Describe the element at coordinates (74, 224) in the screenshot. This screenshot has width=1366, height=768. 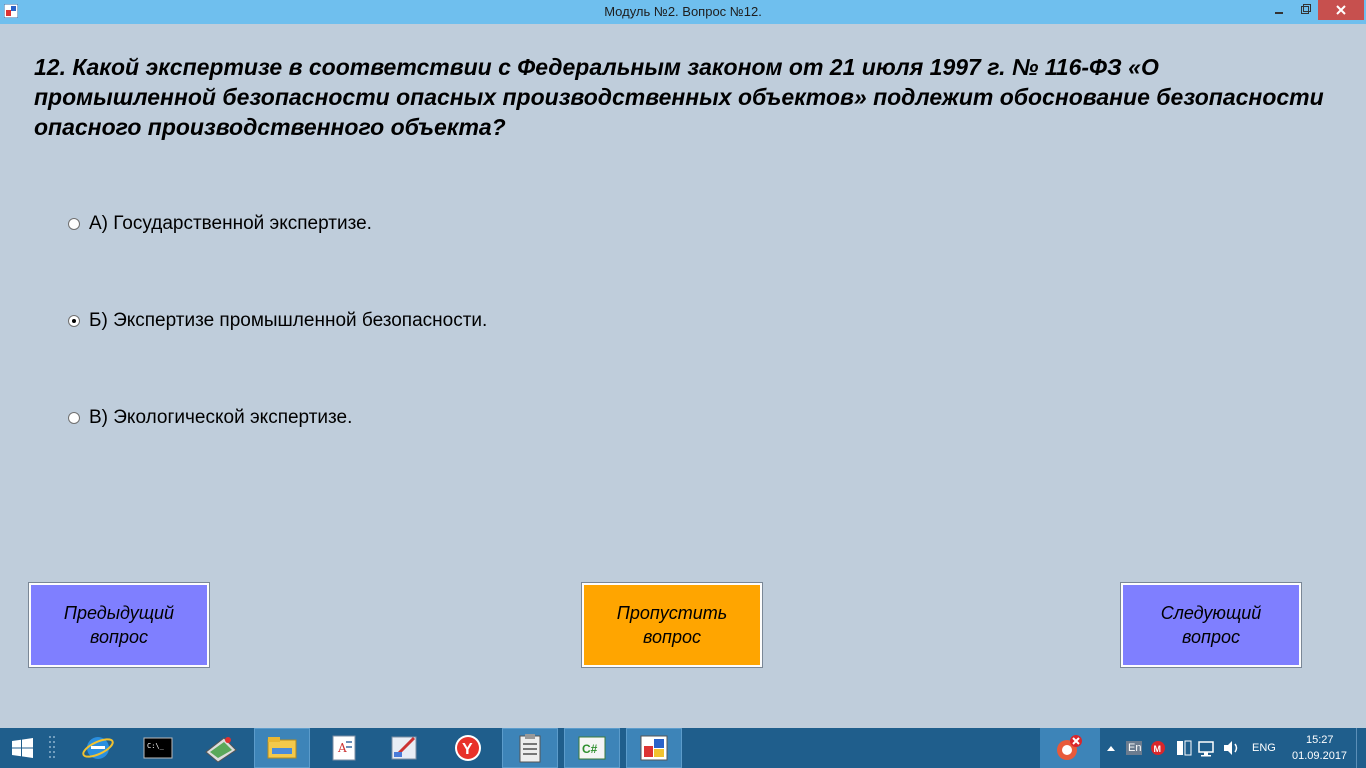
I see `radio-a` at that location.